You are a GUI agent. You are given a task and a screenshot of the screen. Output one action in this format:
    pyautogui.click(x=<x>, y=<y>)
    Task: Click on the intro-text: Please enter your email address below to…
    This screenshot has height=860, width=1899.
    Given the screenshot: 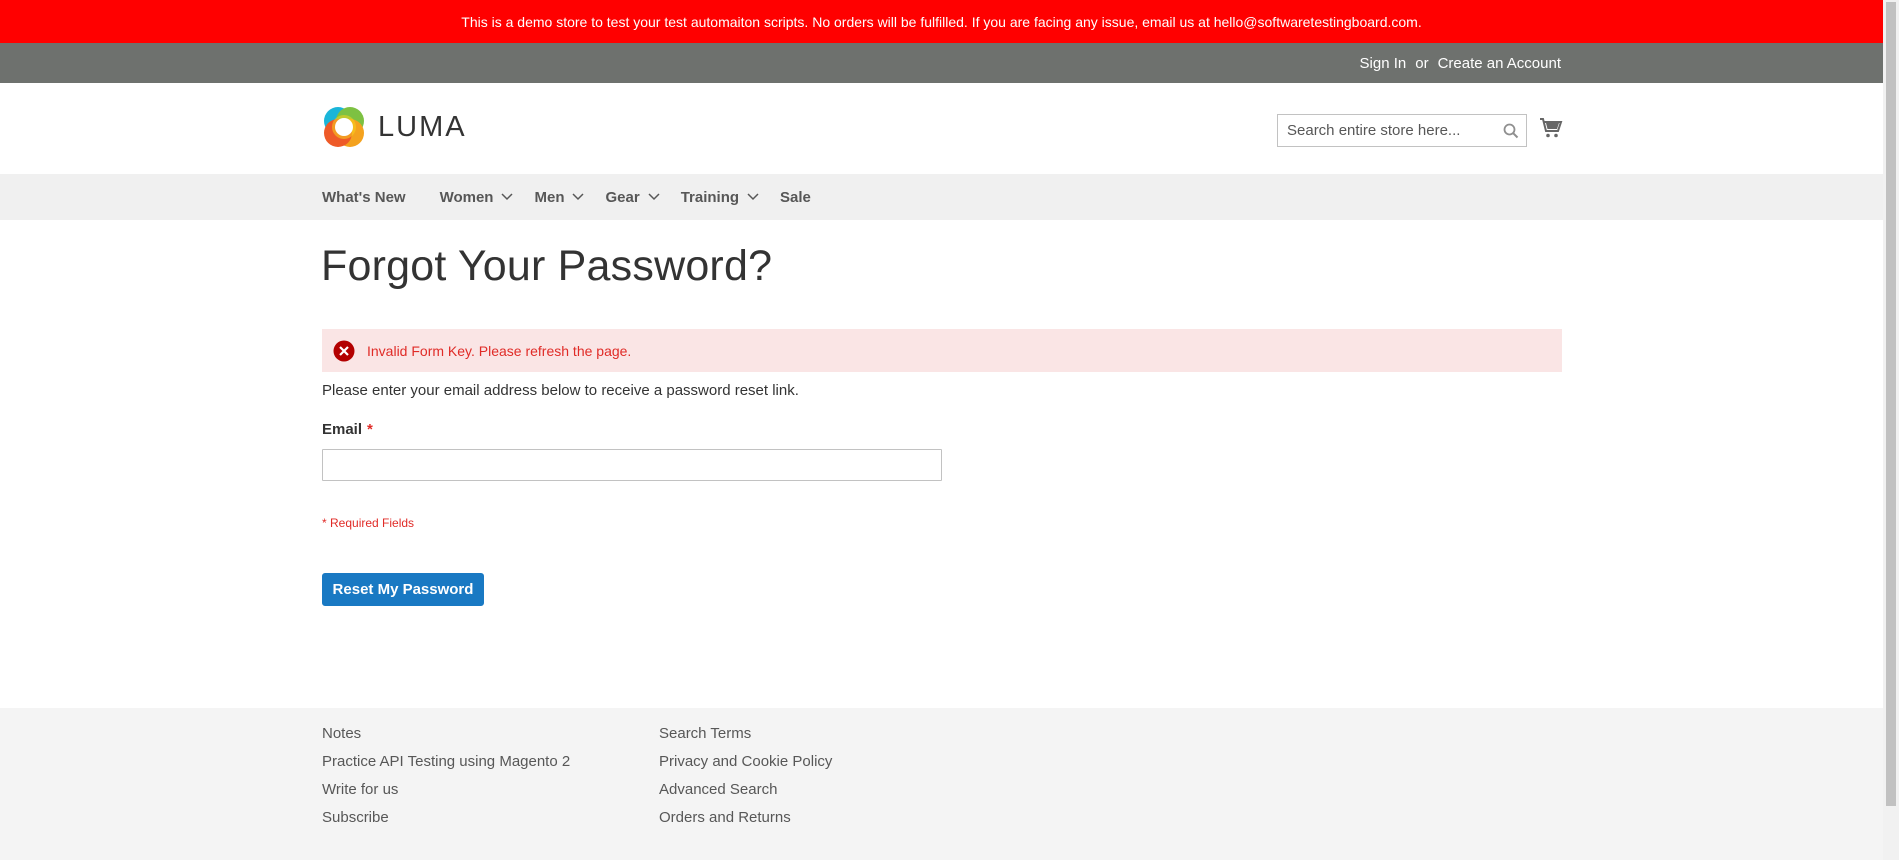 What is the action you would take?
    pyautogui.click(x=560, y=390)
    